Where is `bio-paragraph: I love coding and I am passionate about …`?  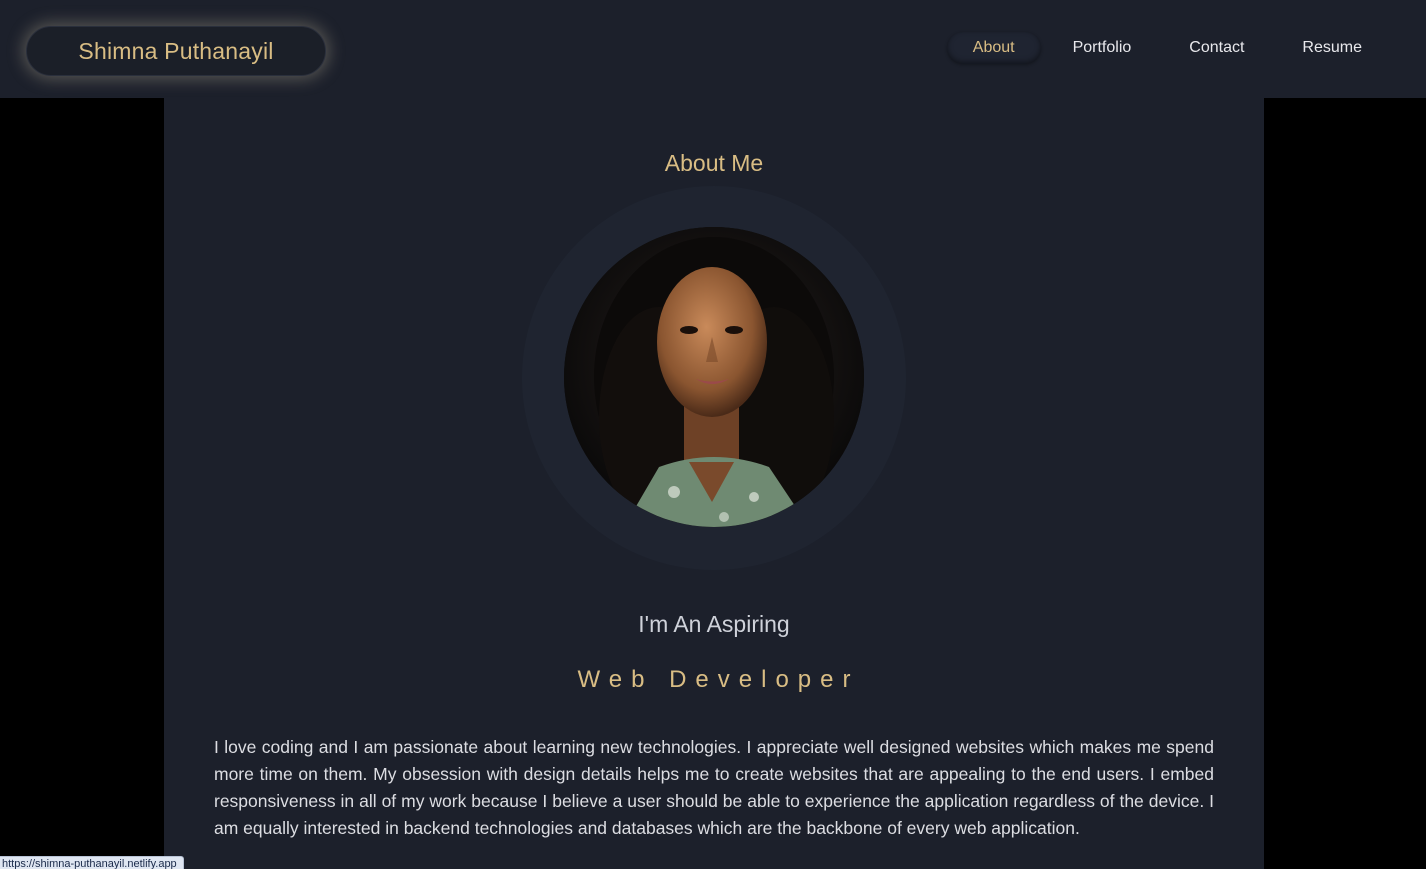 bio-paragraph: I love coding and I am passionate about … is located at coordinates (714, 787).